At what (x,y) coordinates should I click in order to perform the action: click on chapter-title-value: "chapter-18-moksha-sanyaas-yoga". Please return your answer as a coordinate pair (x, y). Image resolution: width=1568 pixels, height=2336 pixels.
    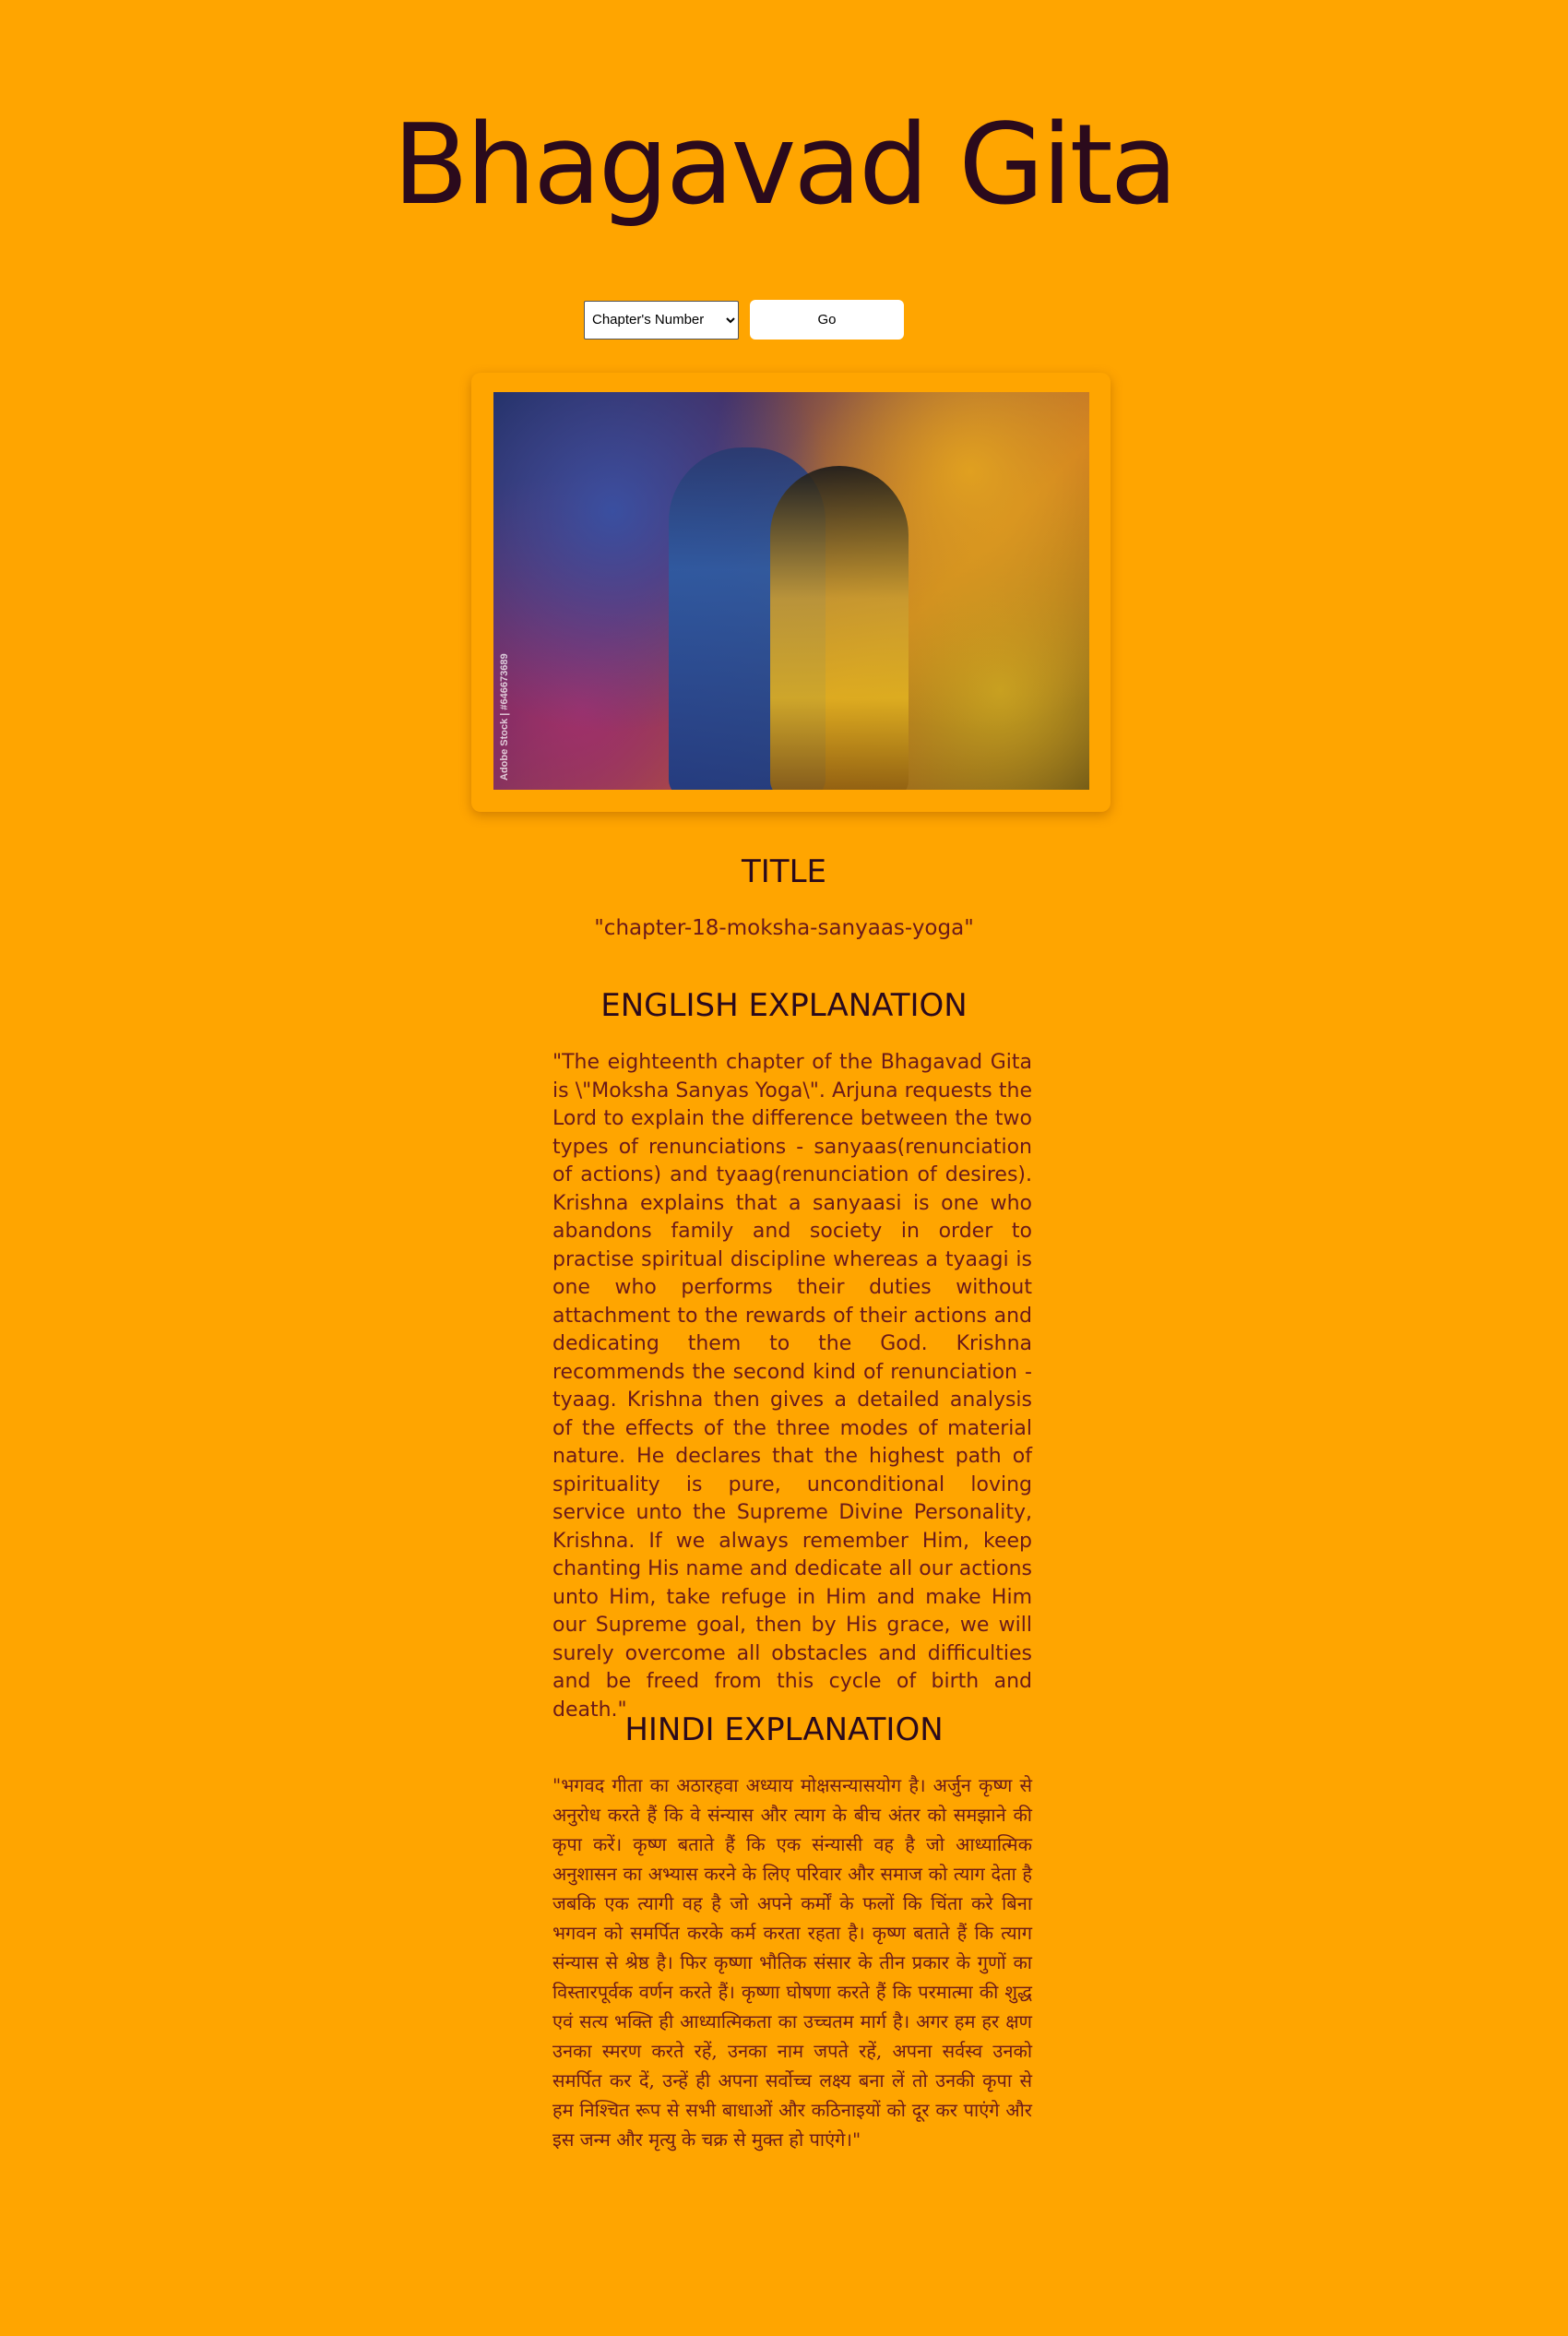
    Looking at the image, I should click on (784, 928).